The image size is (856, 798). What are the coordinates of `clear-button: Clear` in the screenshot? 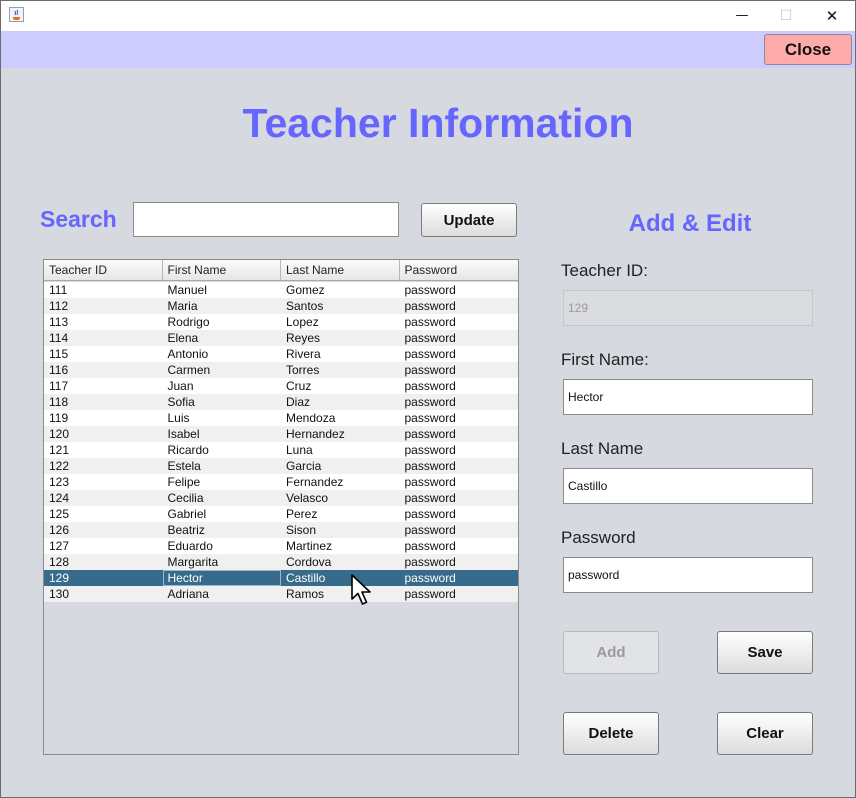 It's located at (765, 733).